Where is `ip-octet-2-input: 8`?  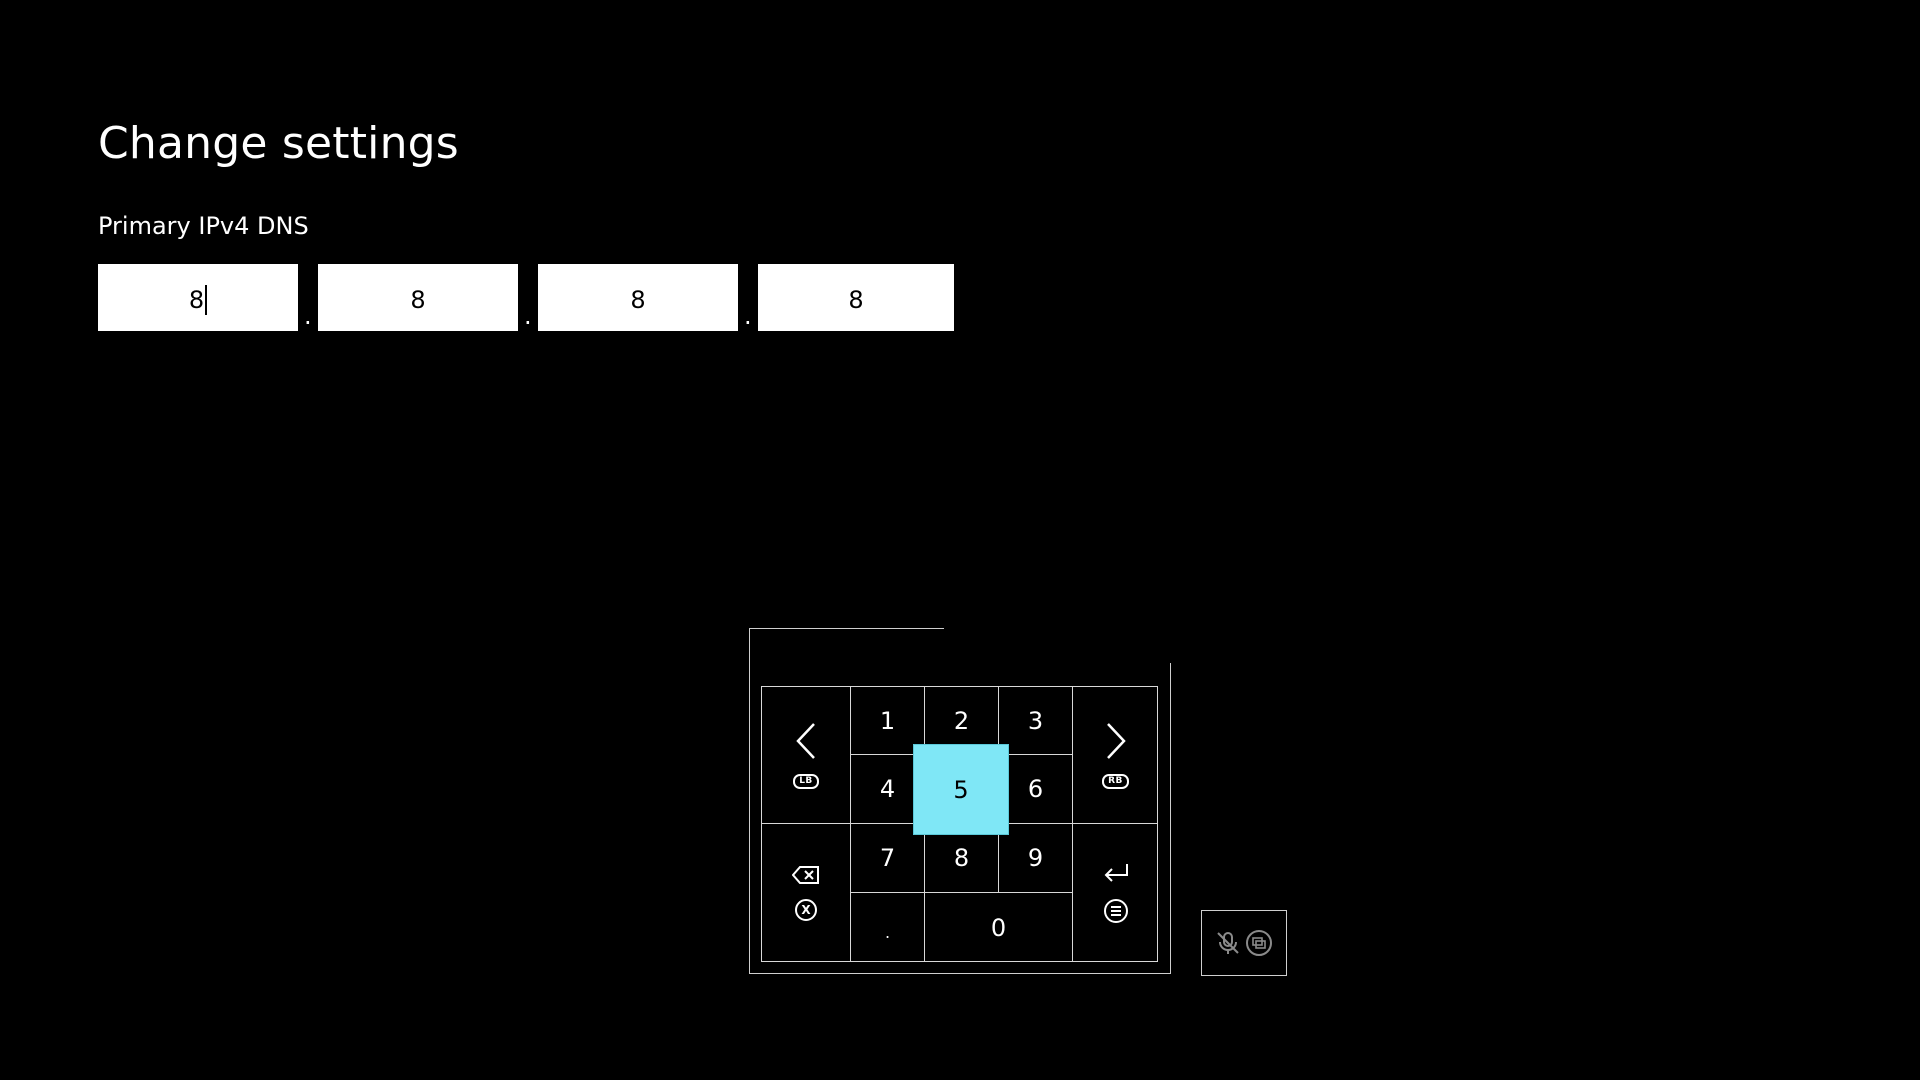 ip-octet-2-input: 8 is located at coordinates (418, 297).